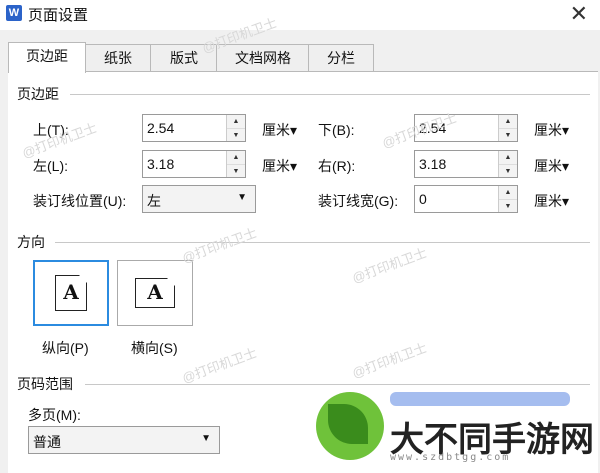  I want to click on bottom-margin-spinner: 2.54 ▲ ▼, so click(466, 128).